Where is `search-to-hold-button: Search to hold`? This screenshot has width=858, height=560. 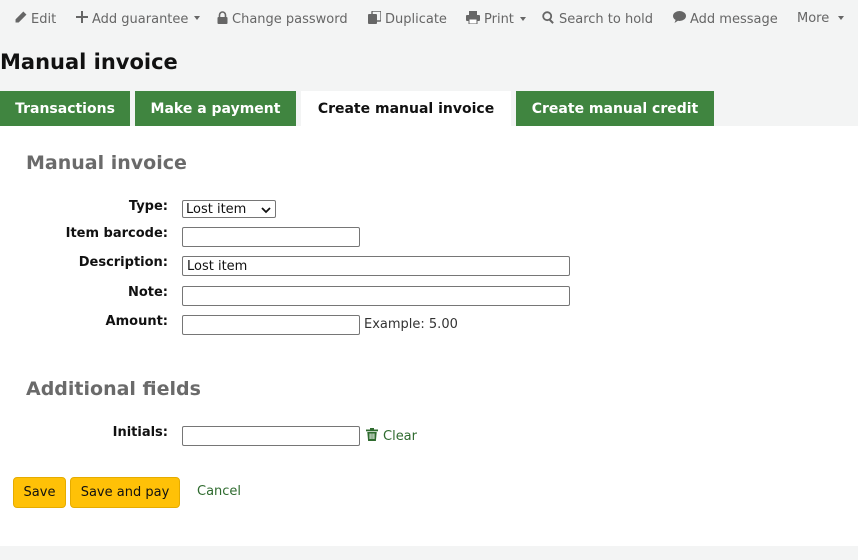
search-to-hold-button: Search to hold is located at coordinates (597, 19).